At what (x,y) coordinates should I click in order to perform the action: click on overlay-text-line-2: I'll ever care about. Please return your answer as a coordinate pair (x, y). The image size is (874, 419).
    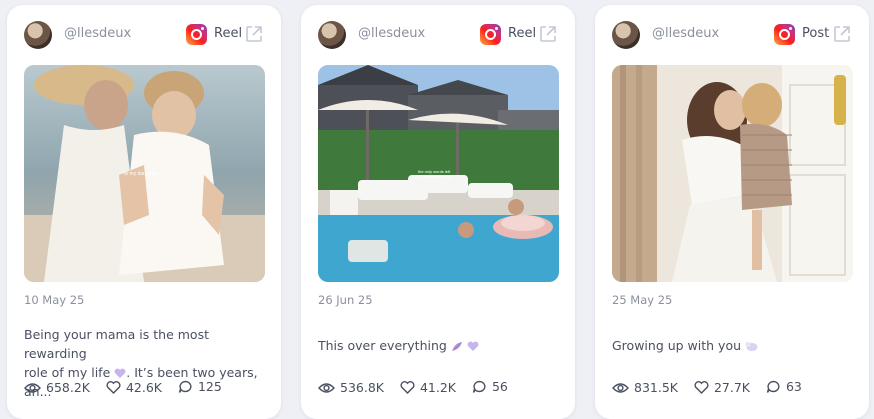
    Looking at the image, I should click on (435, 176).